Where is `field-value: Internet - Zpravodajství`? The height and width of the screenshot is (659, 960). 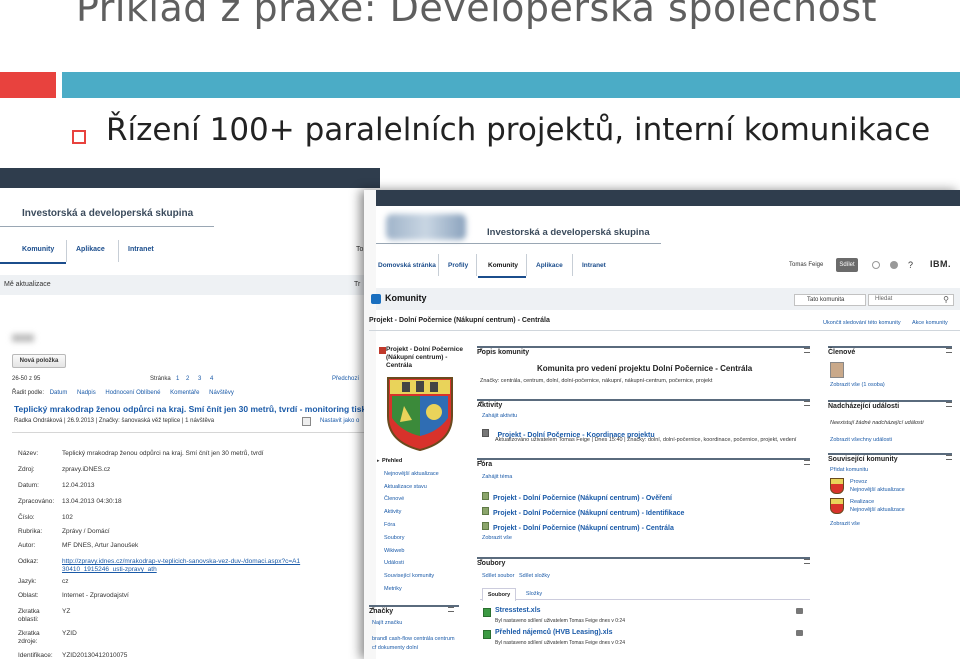
field-value: Internet - Zpravodajství is located at coordinates (95, 595).